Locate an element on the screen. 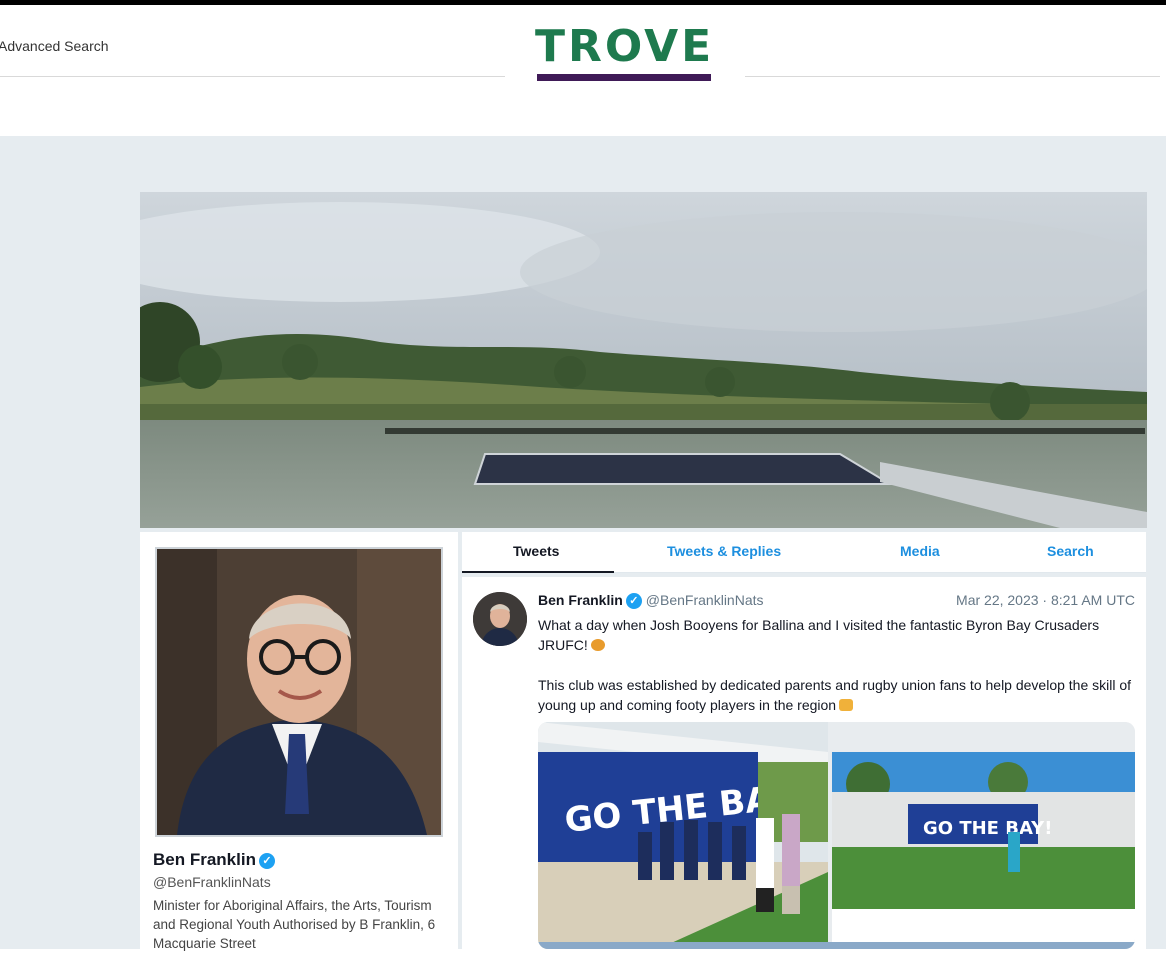 The image size is (1166, 953). profile-portrait is located at coordinates (299, 692).